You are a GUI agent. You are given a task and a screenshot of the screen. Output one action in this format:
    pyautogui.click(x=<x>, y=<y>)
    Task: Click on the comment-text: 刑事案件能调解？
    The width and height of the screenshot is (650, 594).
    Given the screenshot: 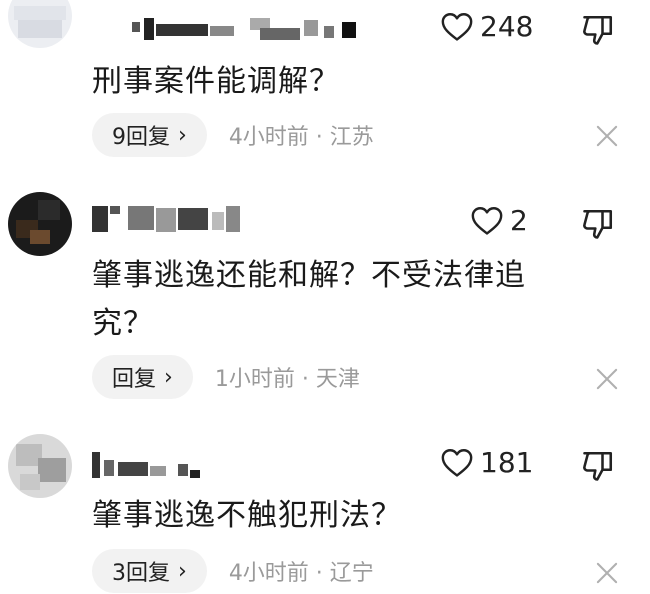 What is the action you would take?
    pyautogui.click(x=216, y=81)
    